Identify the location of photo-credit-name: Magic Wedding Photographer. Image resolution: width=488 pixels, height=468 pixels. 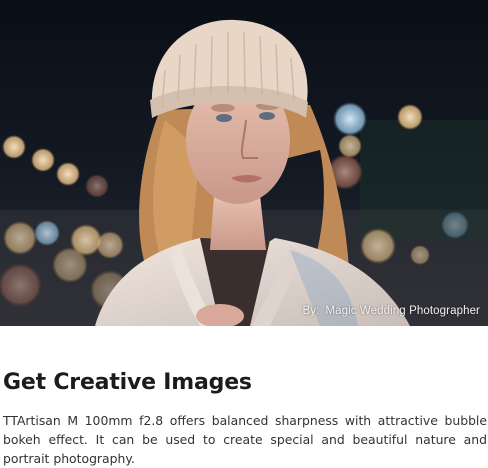
(402, 311).